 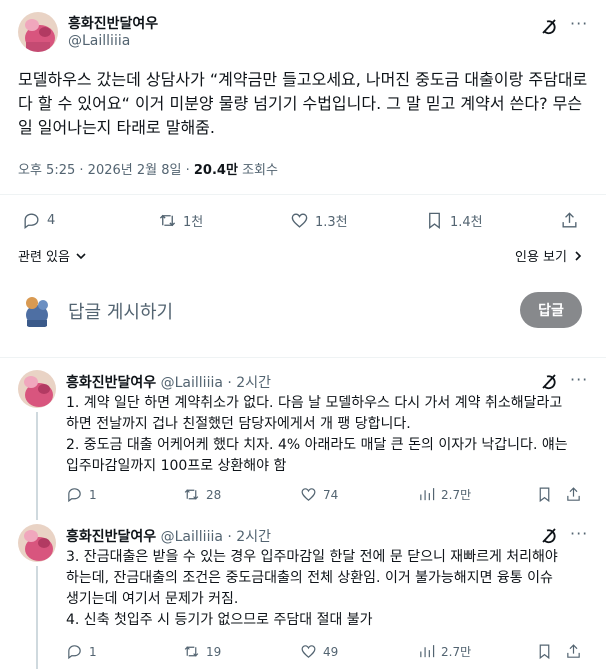 I want to click on like-button: 74, so click(x=319, y=494).